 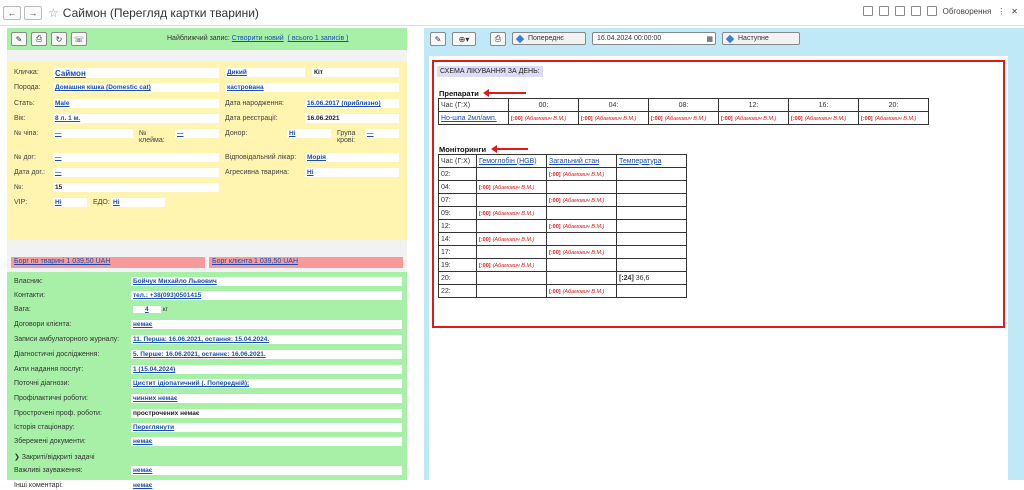 What do you see at coordinates (136, 87) in the screenshot?
I see `breed-value: Домашня кішка (Domestic cat)` at bounding box center [136, 87].